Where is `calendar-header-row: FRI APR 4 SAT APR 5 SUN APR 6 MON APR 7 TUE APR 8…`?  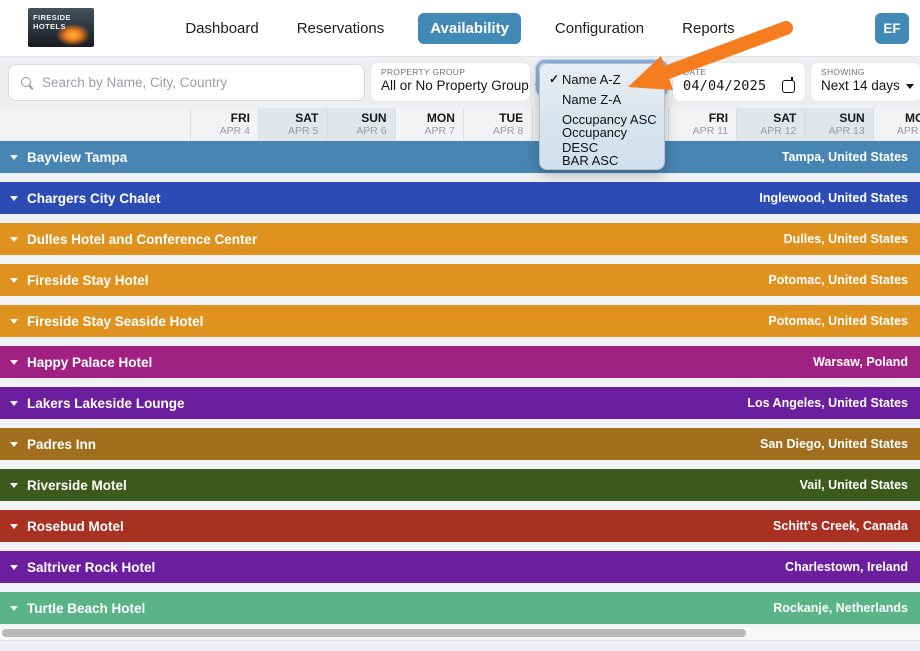
calendar-header-row: FRI APR 4 SAT APR 5 SUN APR 6 MON APR 7 TUE APR 8… is located at coordinates (460, 124).